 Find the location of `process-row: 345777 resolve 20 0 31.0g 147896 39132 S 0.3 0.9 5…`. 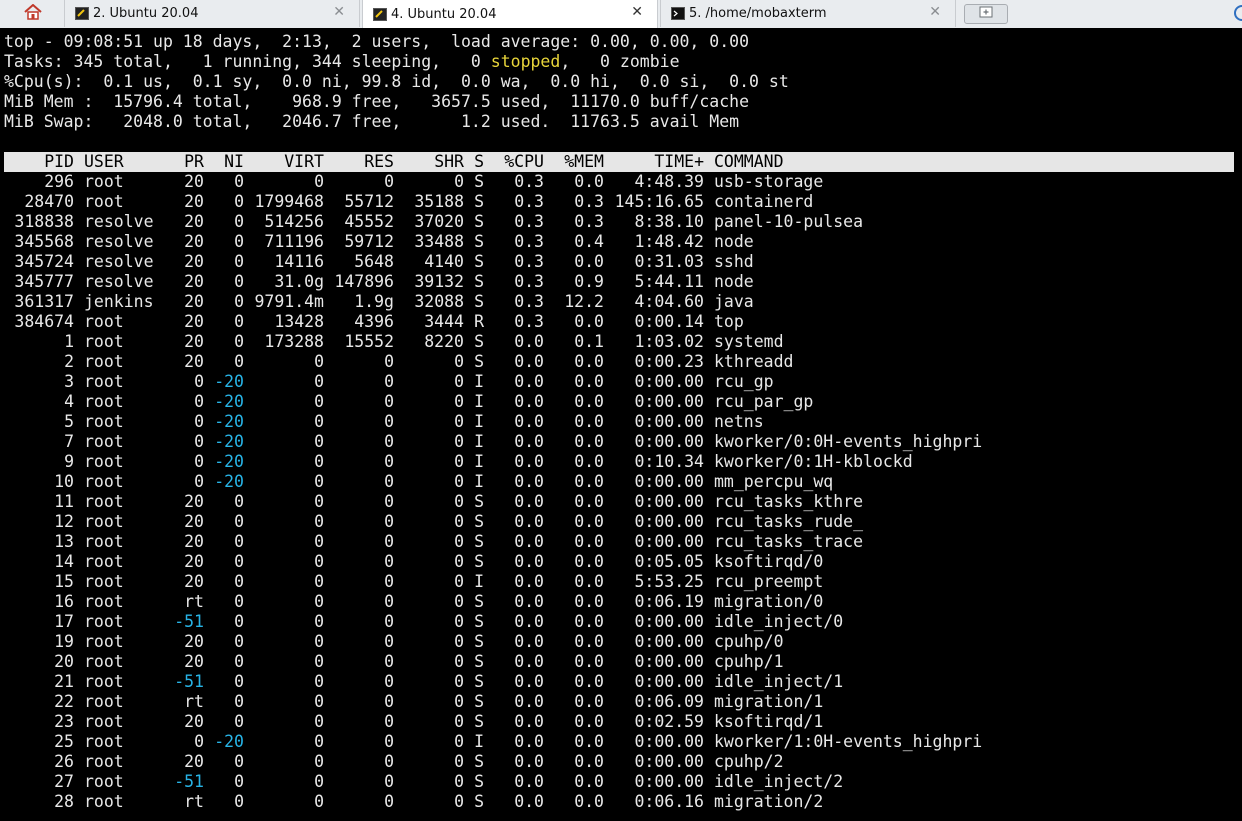

process-row: 345777 resolve 20 0 31.0g 147896 39132 S 0.3 0.9 5… is located at coordinates (378, 282).